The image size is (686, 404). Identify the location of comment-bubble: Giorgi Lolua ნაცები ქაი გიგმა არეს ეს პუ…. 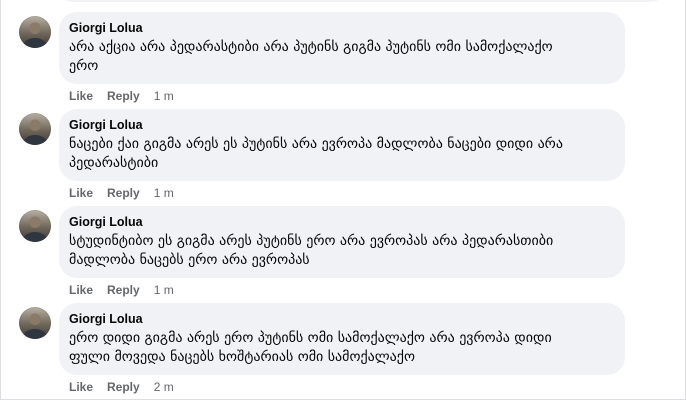
(342, 145).